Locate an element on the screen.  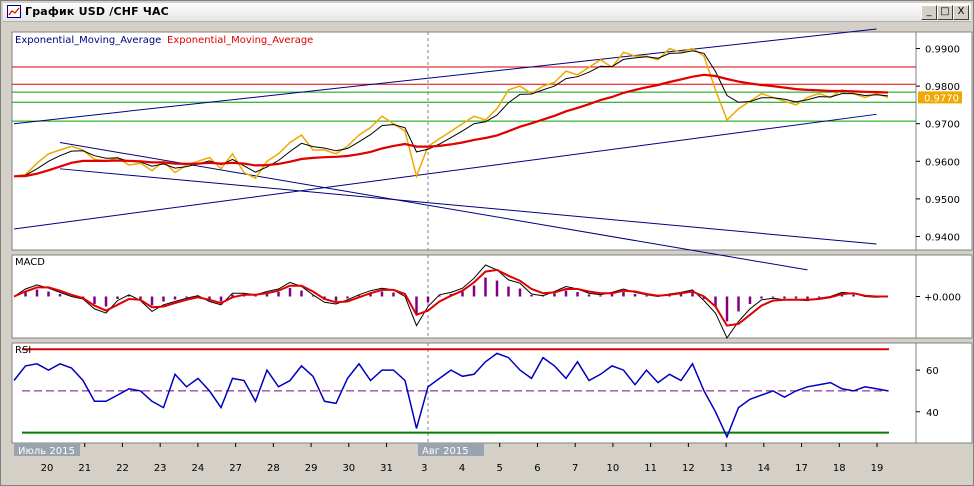
price-tick-label: 0.9600 is located at coordinates (942, 162).